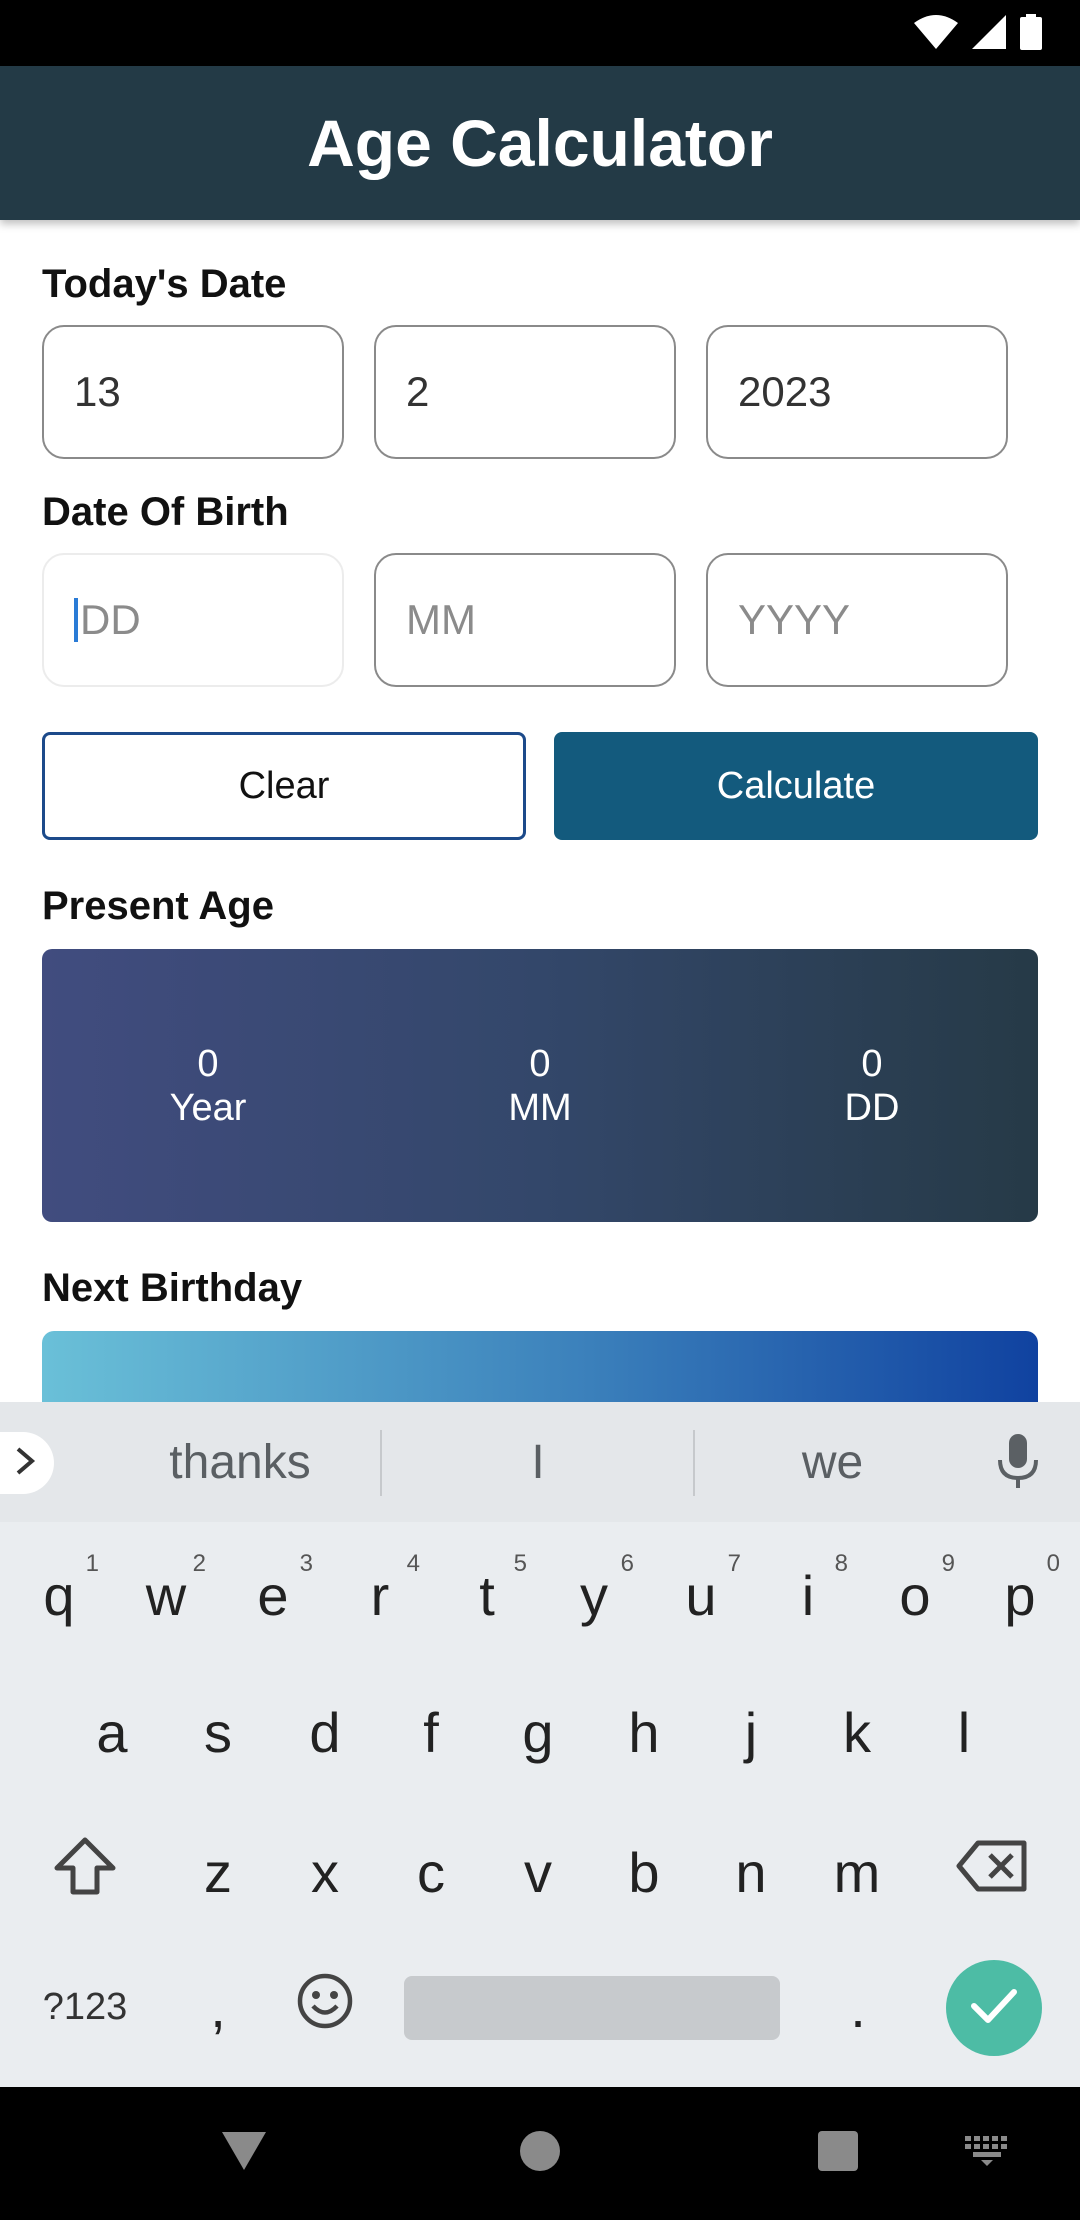  Describe the element at coordinates (857, 1732) in the screenshot. I see `key-k: k` at that location.